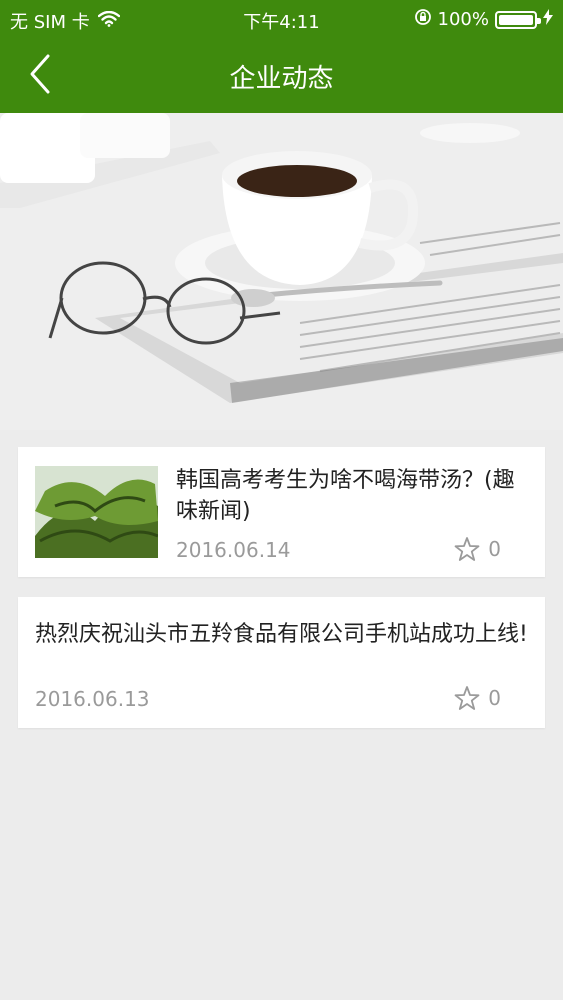 Image resolution: width=563 pixels, height=1000 pixels. Describe the element at coordinates (285, 634) in the screenshot. I see `article-title: 热烈庆祝汕头市五羚食品有限公司手机站成功上线!` at that location.